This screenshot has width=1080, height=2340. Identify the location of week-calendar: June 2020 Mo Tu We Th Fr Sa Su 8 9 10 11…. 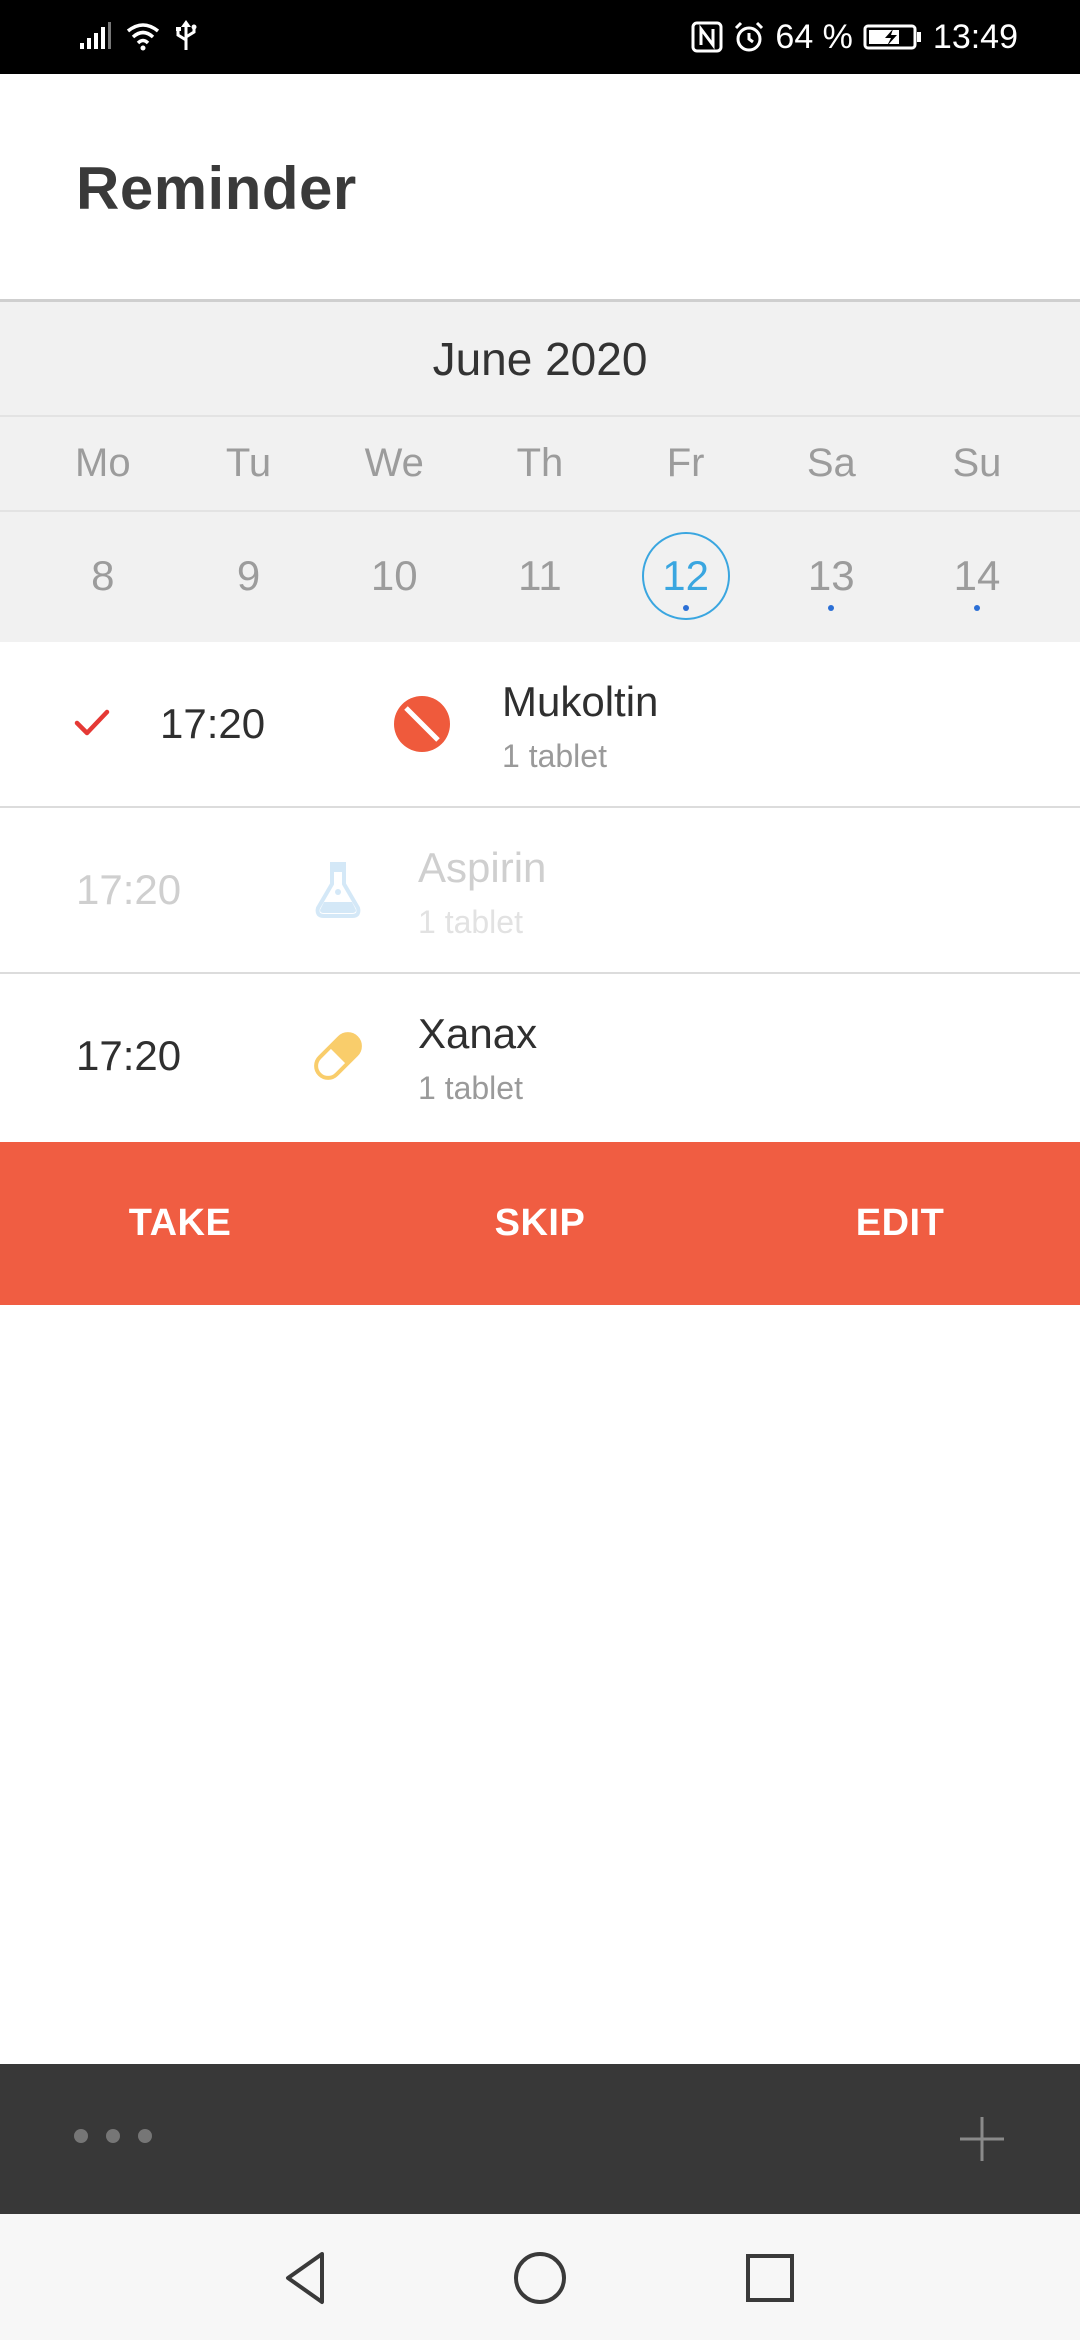
(540, 472).